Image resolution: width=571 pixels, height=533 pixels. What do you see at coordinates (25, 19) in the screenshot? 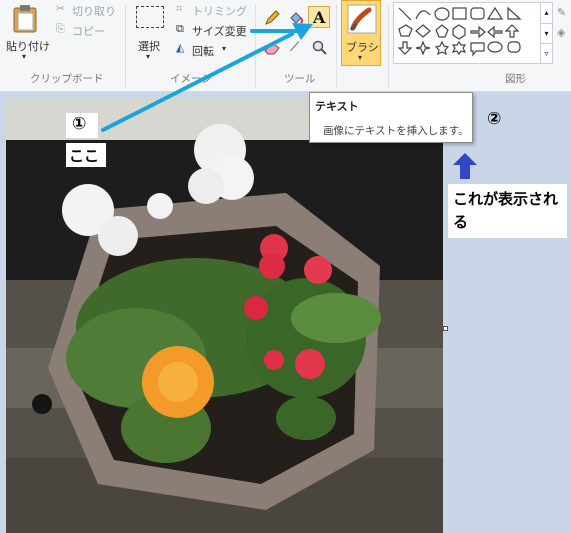
I see `clipboard-icon` at bounding box center [25, 19].